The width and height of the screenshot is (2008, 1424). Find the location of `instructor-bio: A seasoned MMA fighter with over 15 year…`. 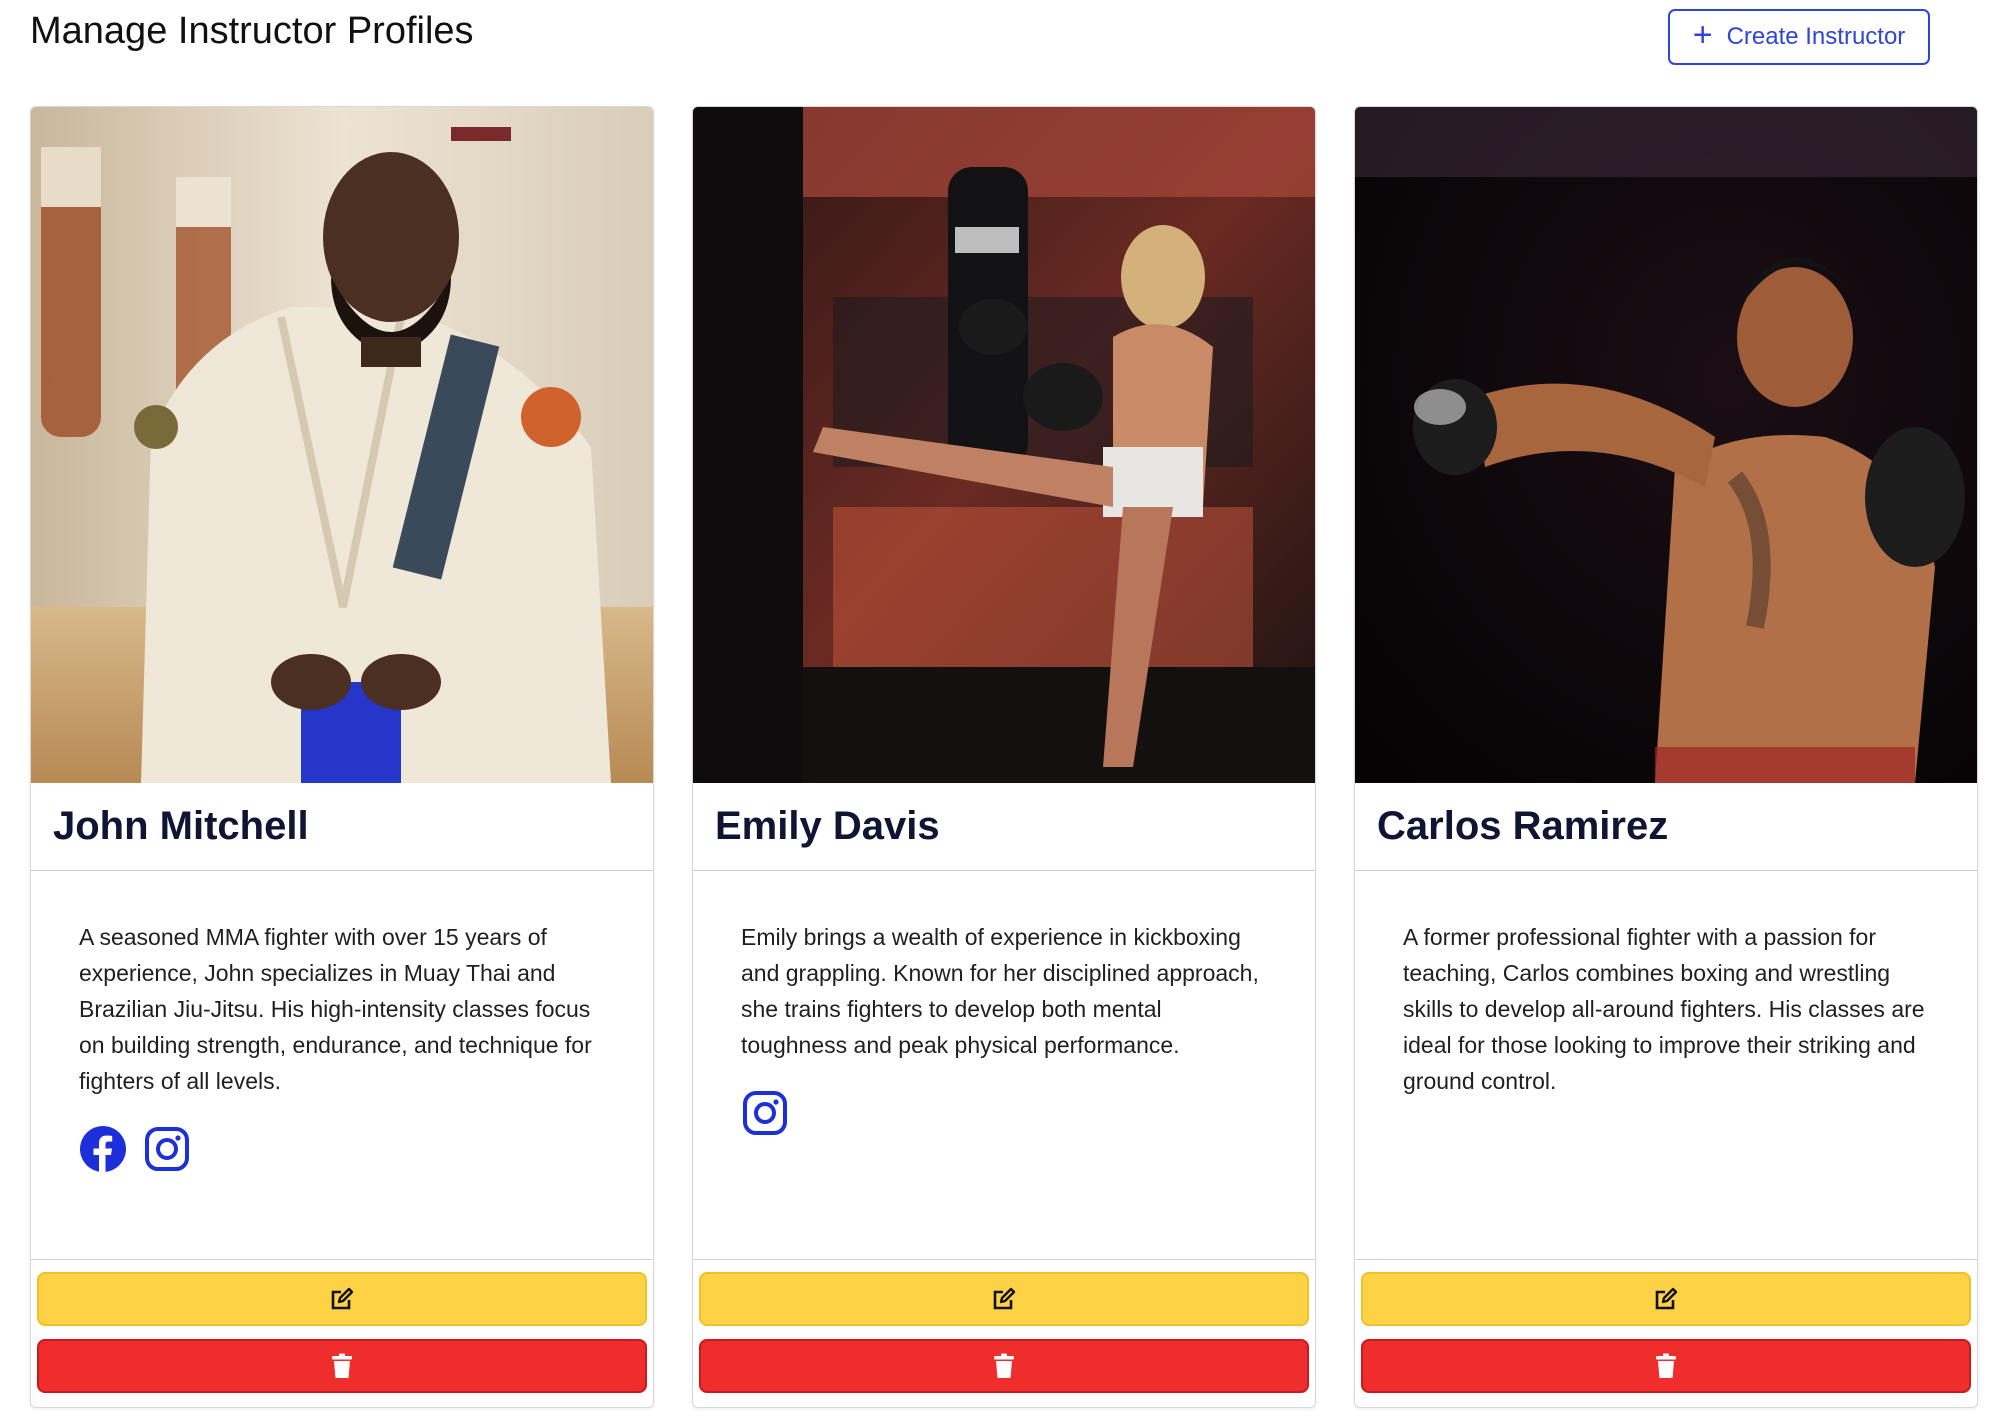

instructor-bio: A seasoned MMA fighter with over 15 year… is located at coordinates (335, 1009).